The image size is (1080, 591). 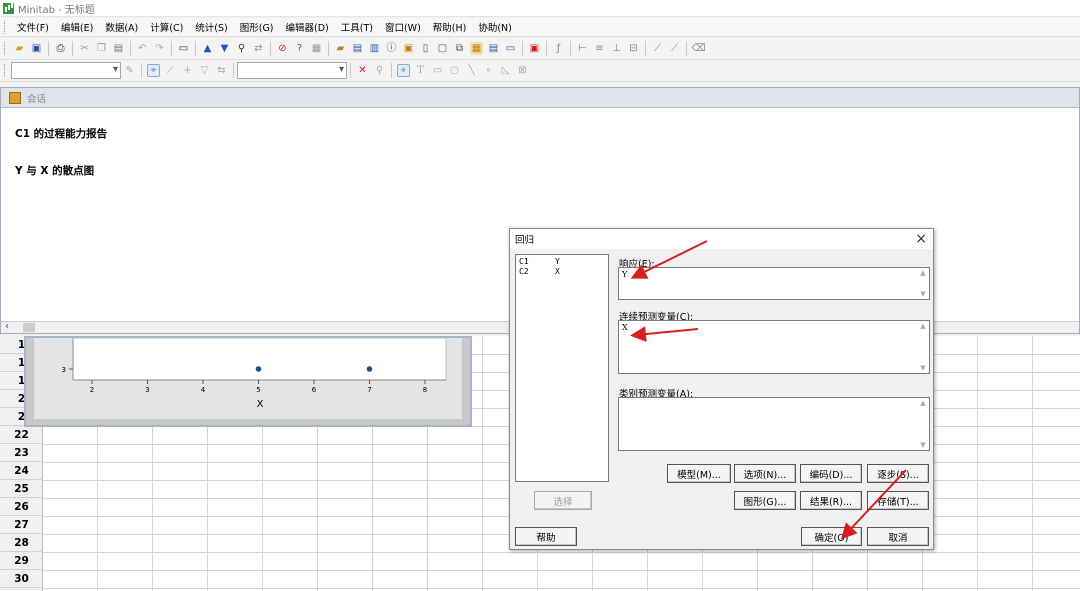 What do you see at coordinates (698, 48) in the screenshot?
I see `eraser-icon: ⌫` at bounding box center [698, 48].